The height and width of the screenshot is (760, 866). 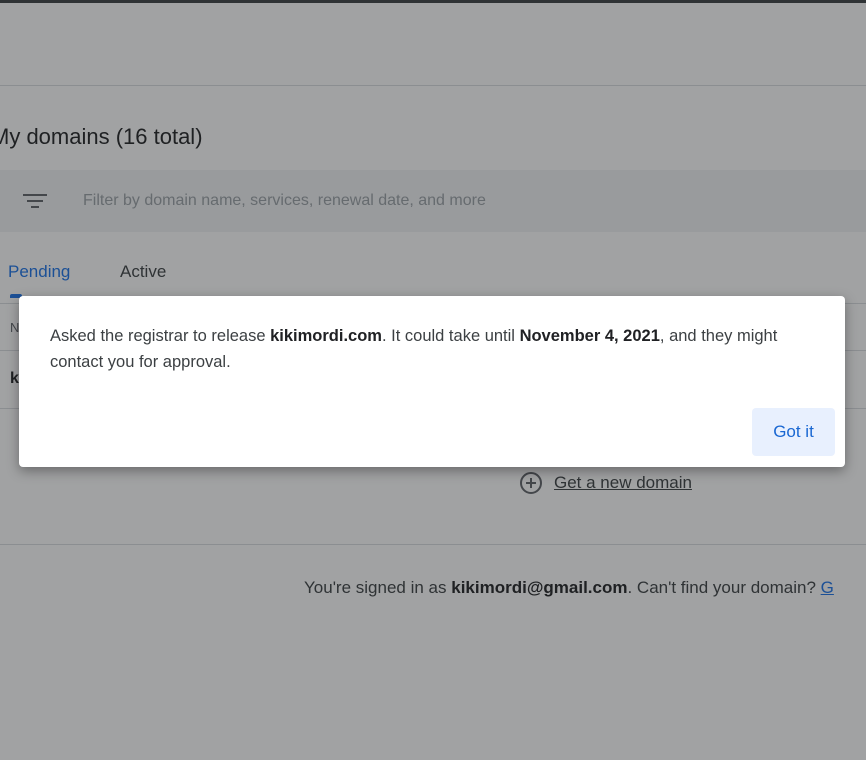 I want to click on dialog-domain: kikimordi.com, so click(x=326, y=336).